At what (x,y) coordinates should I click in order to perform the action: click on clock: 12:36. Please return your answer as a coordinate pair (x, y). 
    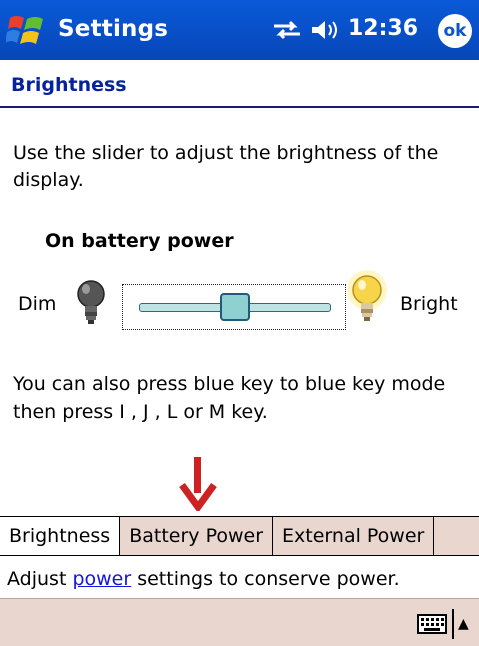
    Looking at the image, I should click on (383, 28).